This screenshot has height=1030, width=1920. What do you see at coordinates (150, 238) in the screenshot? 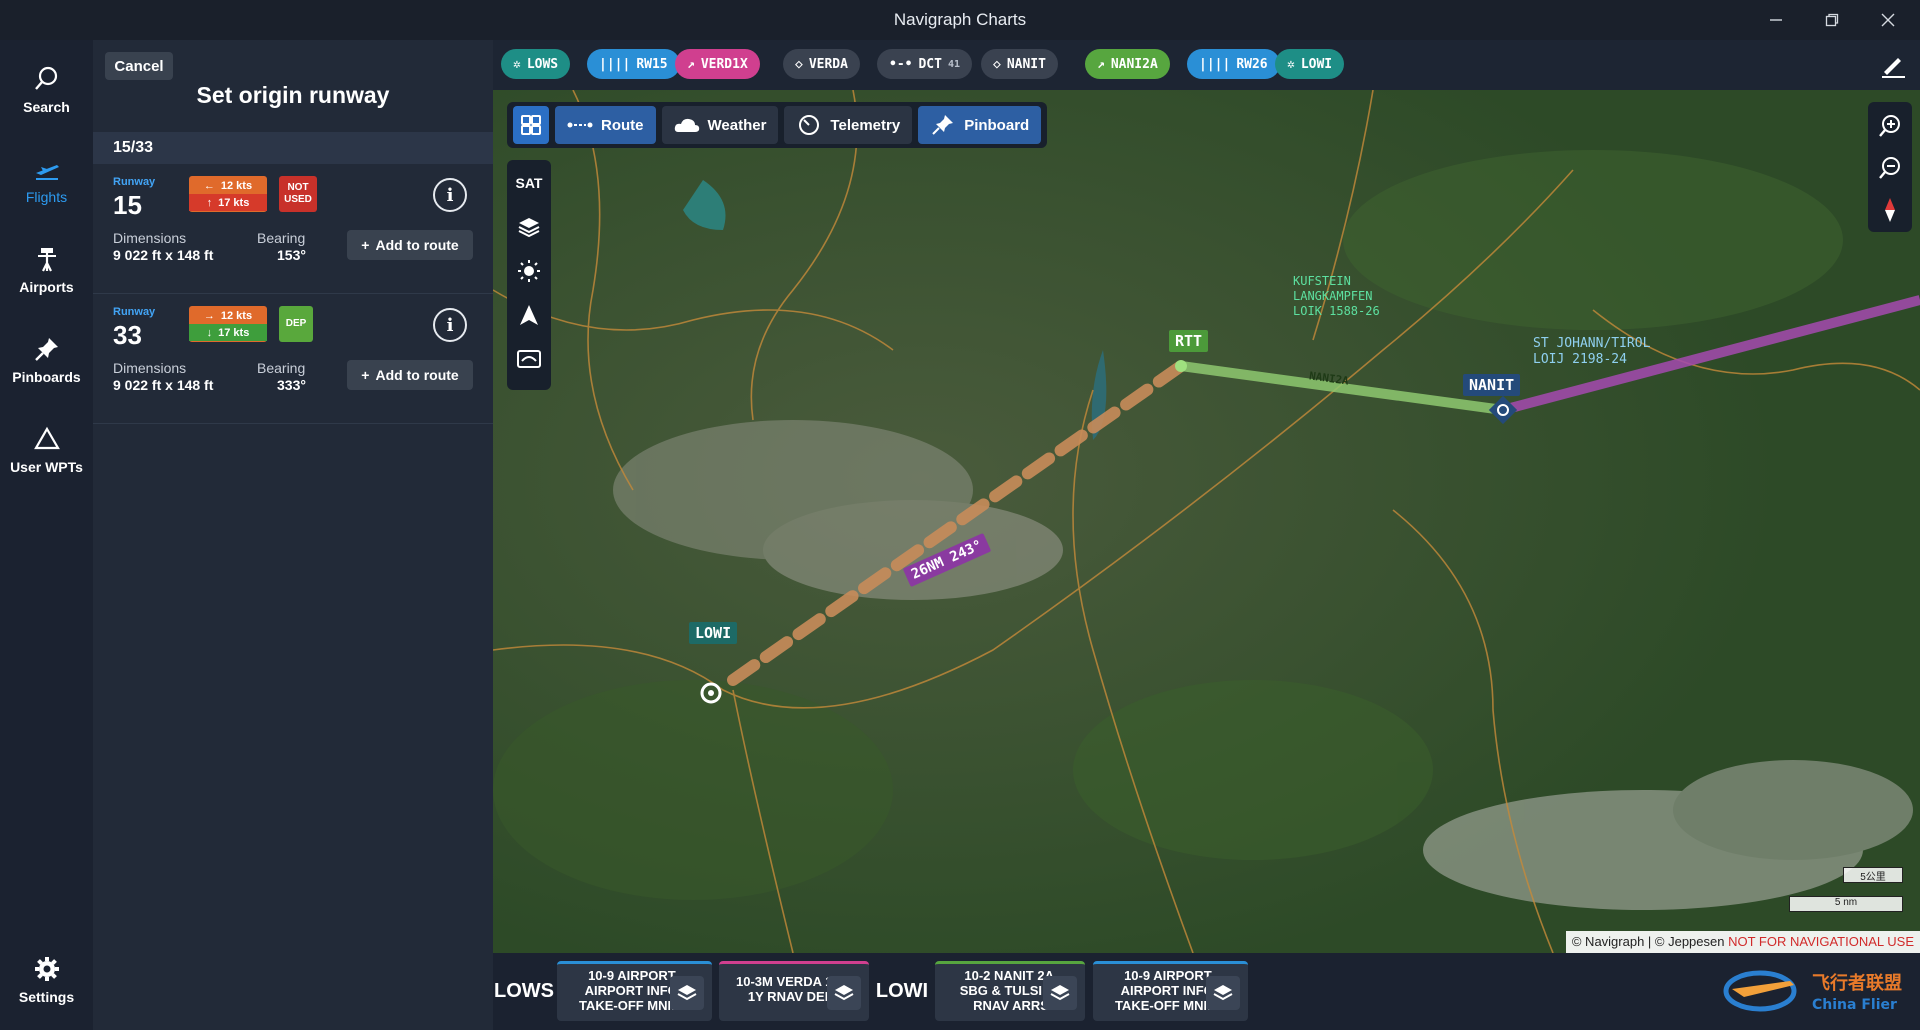
I see `dimensions-label: Dimensions` at bounding box center [150, 238].